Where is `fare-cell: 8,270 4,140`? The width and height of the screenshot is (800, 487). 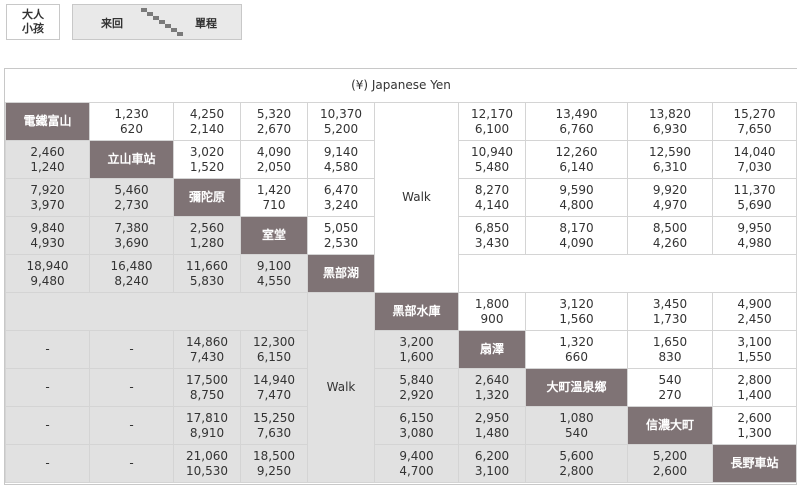
fare-cell: 8,270 4,140 is located at coordinates (492, 197).